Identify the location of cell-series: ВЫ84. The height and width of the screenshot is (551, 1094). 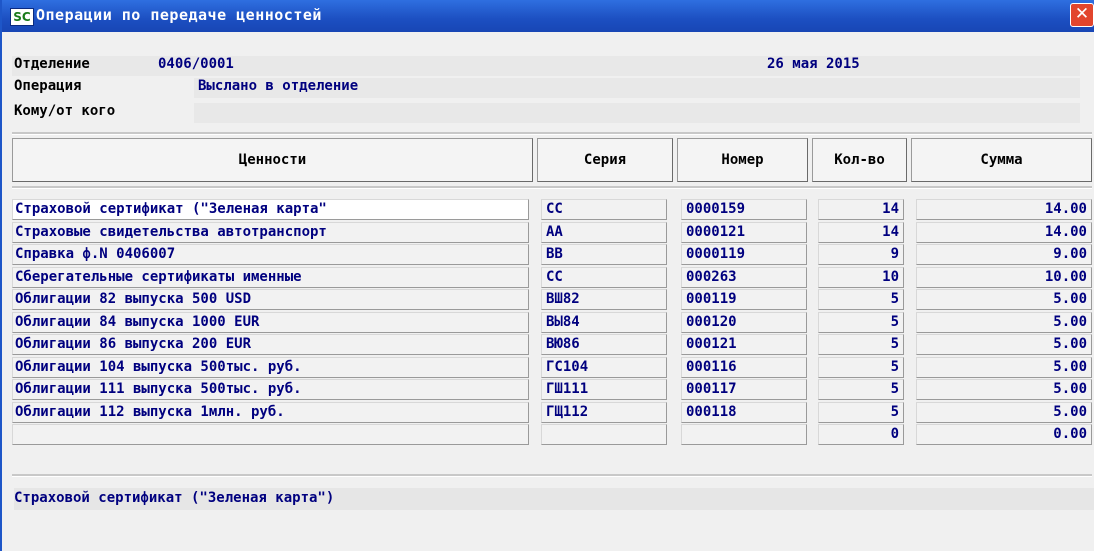
(604, 322).